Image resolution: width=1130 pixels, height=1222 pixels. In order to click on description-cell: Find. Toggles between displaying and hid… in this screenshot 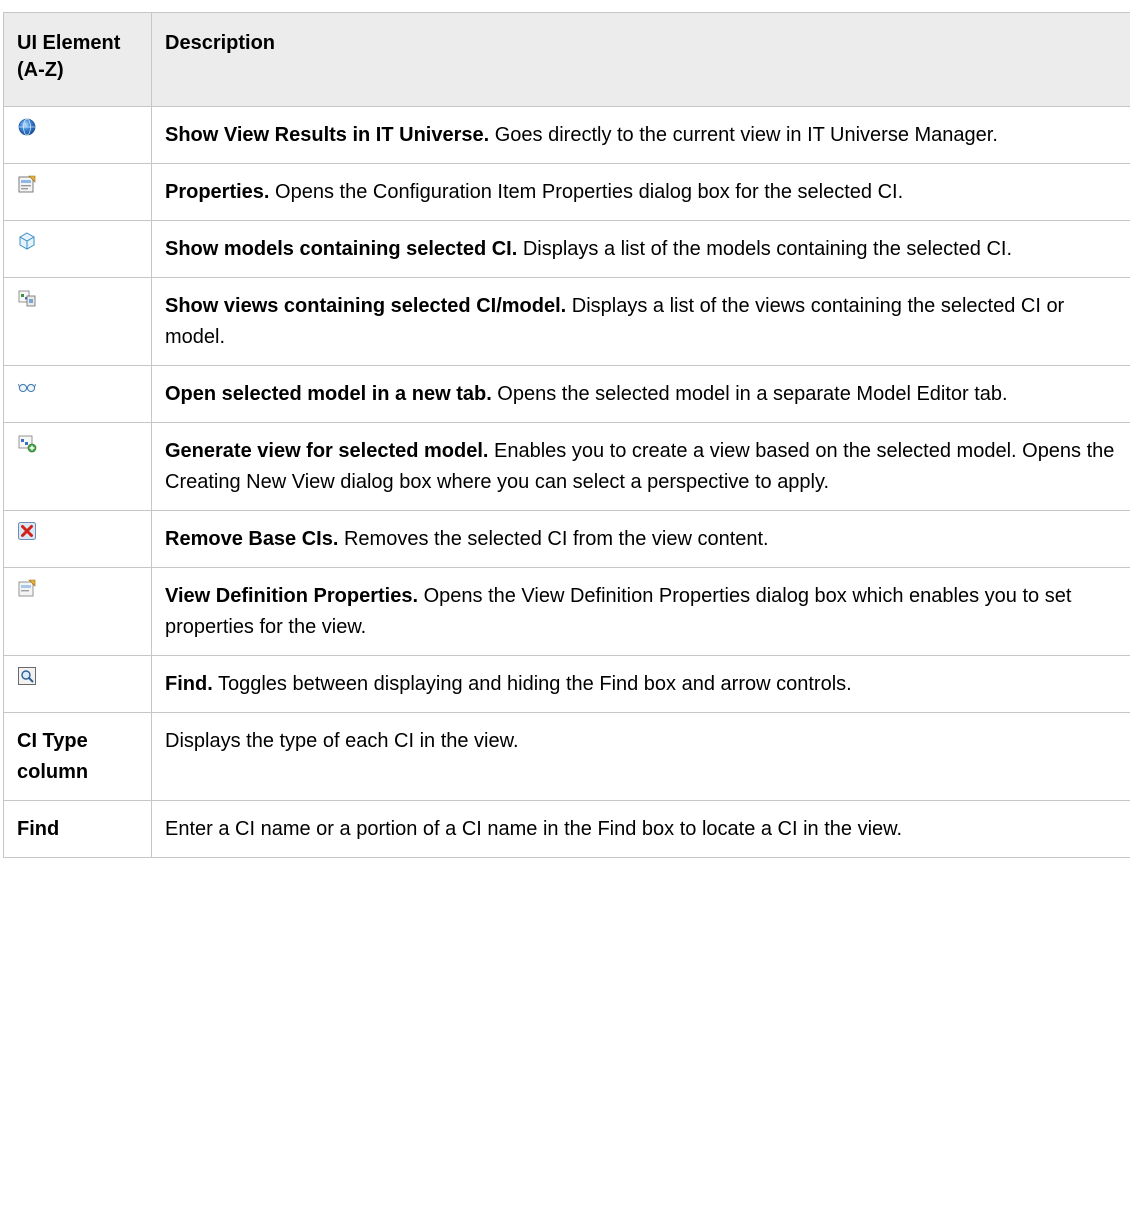, I will do `click(640, 684)`.